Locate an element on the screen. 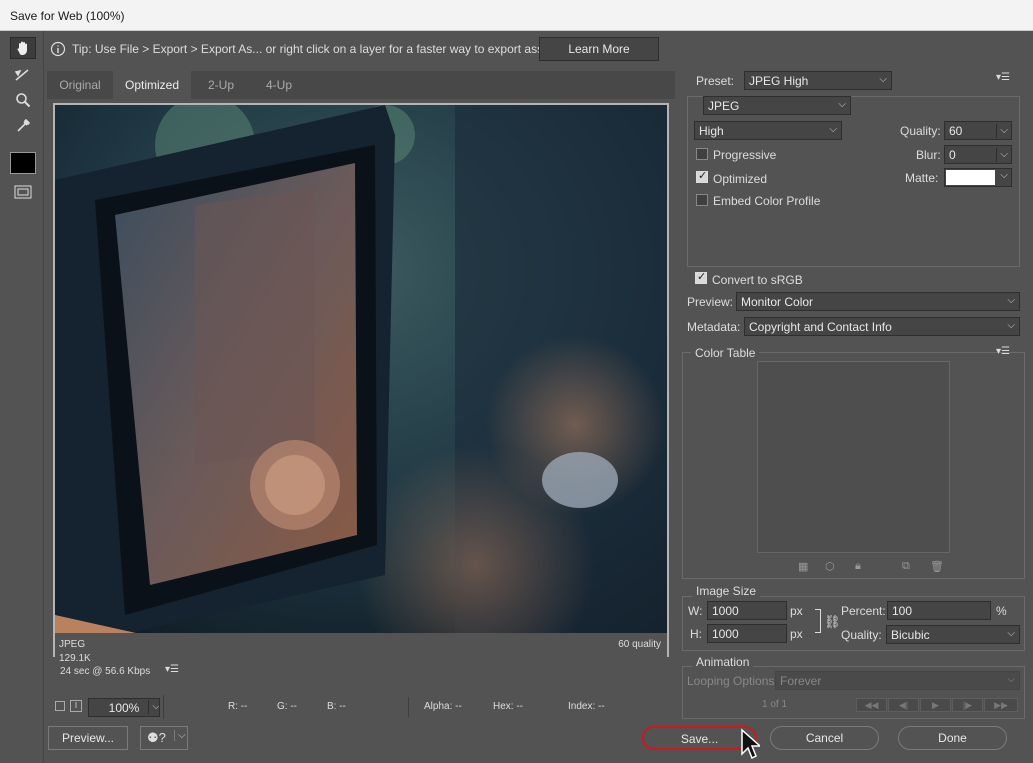 The image size is (1033, 763). window-titlebar: Save for Web (100%) is located at coordinates (516, 15).